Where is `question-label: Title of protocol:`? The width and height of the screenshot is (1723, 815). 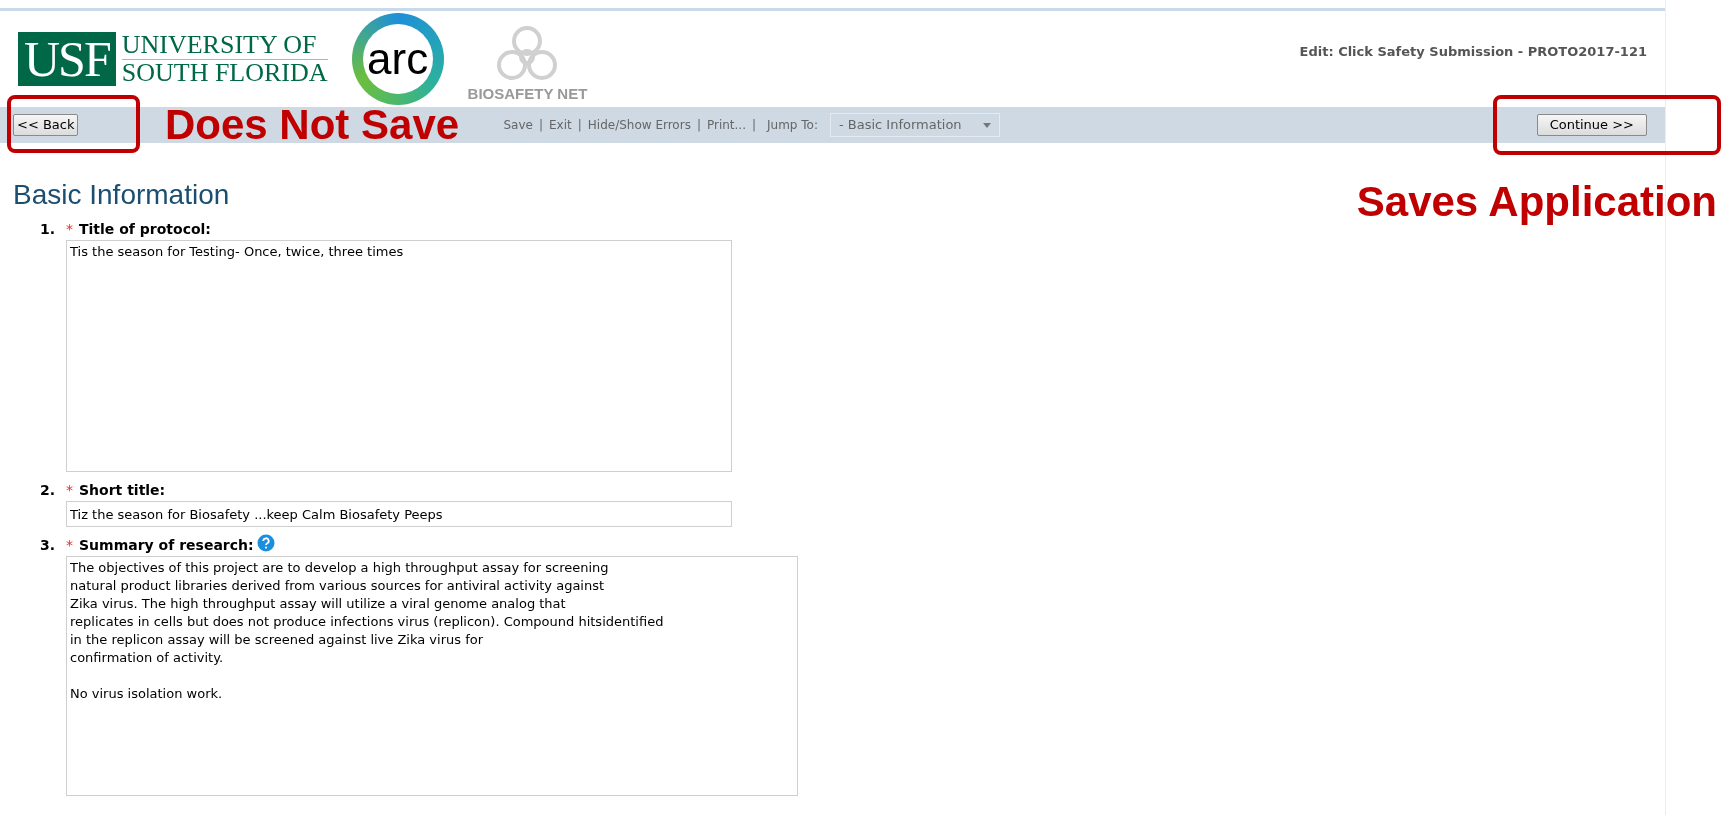
question-label: Title of protocol: is located at coordinates (145, 229).